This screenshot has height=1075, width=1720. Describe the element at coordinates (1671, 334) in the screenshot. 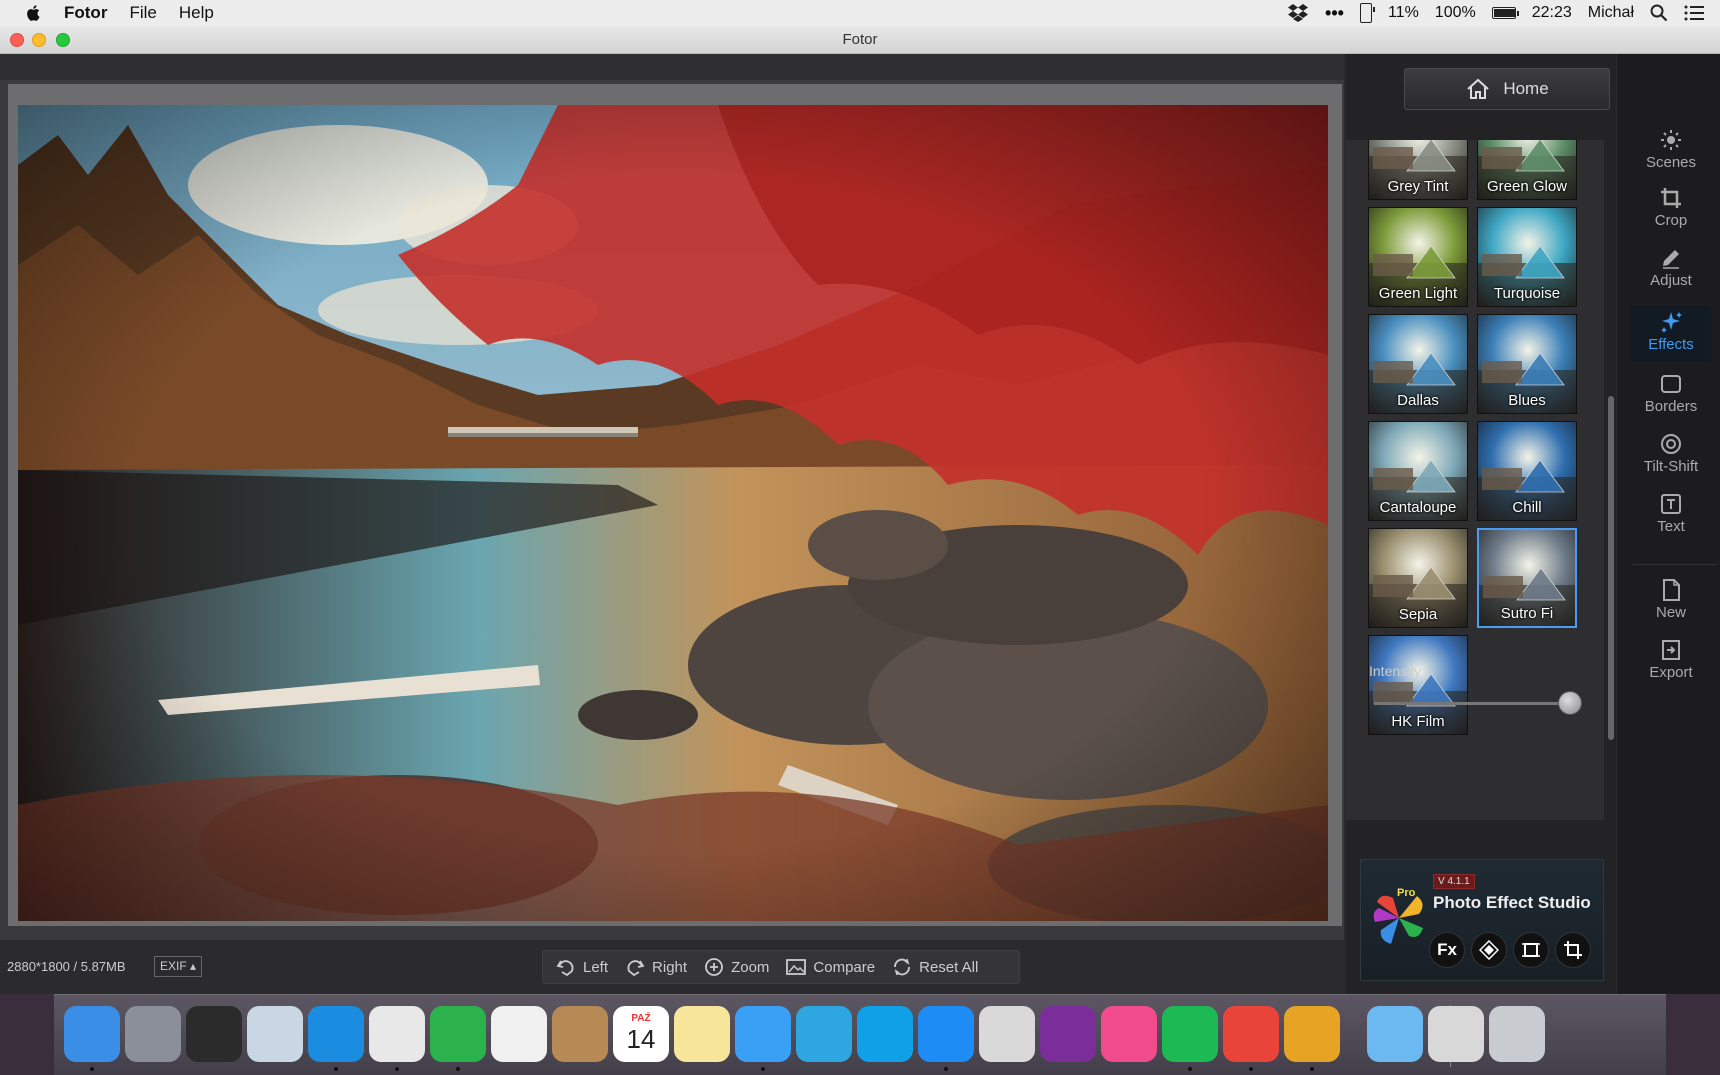

I see `sidebar-item-effects: Effects` at that location.